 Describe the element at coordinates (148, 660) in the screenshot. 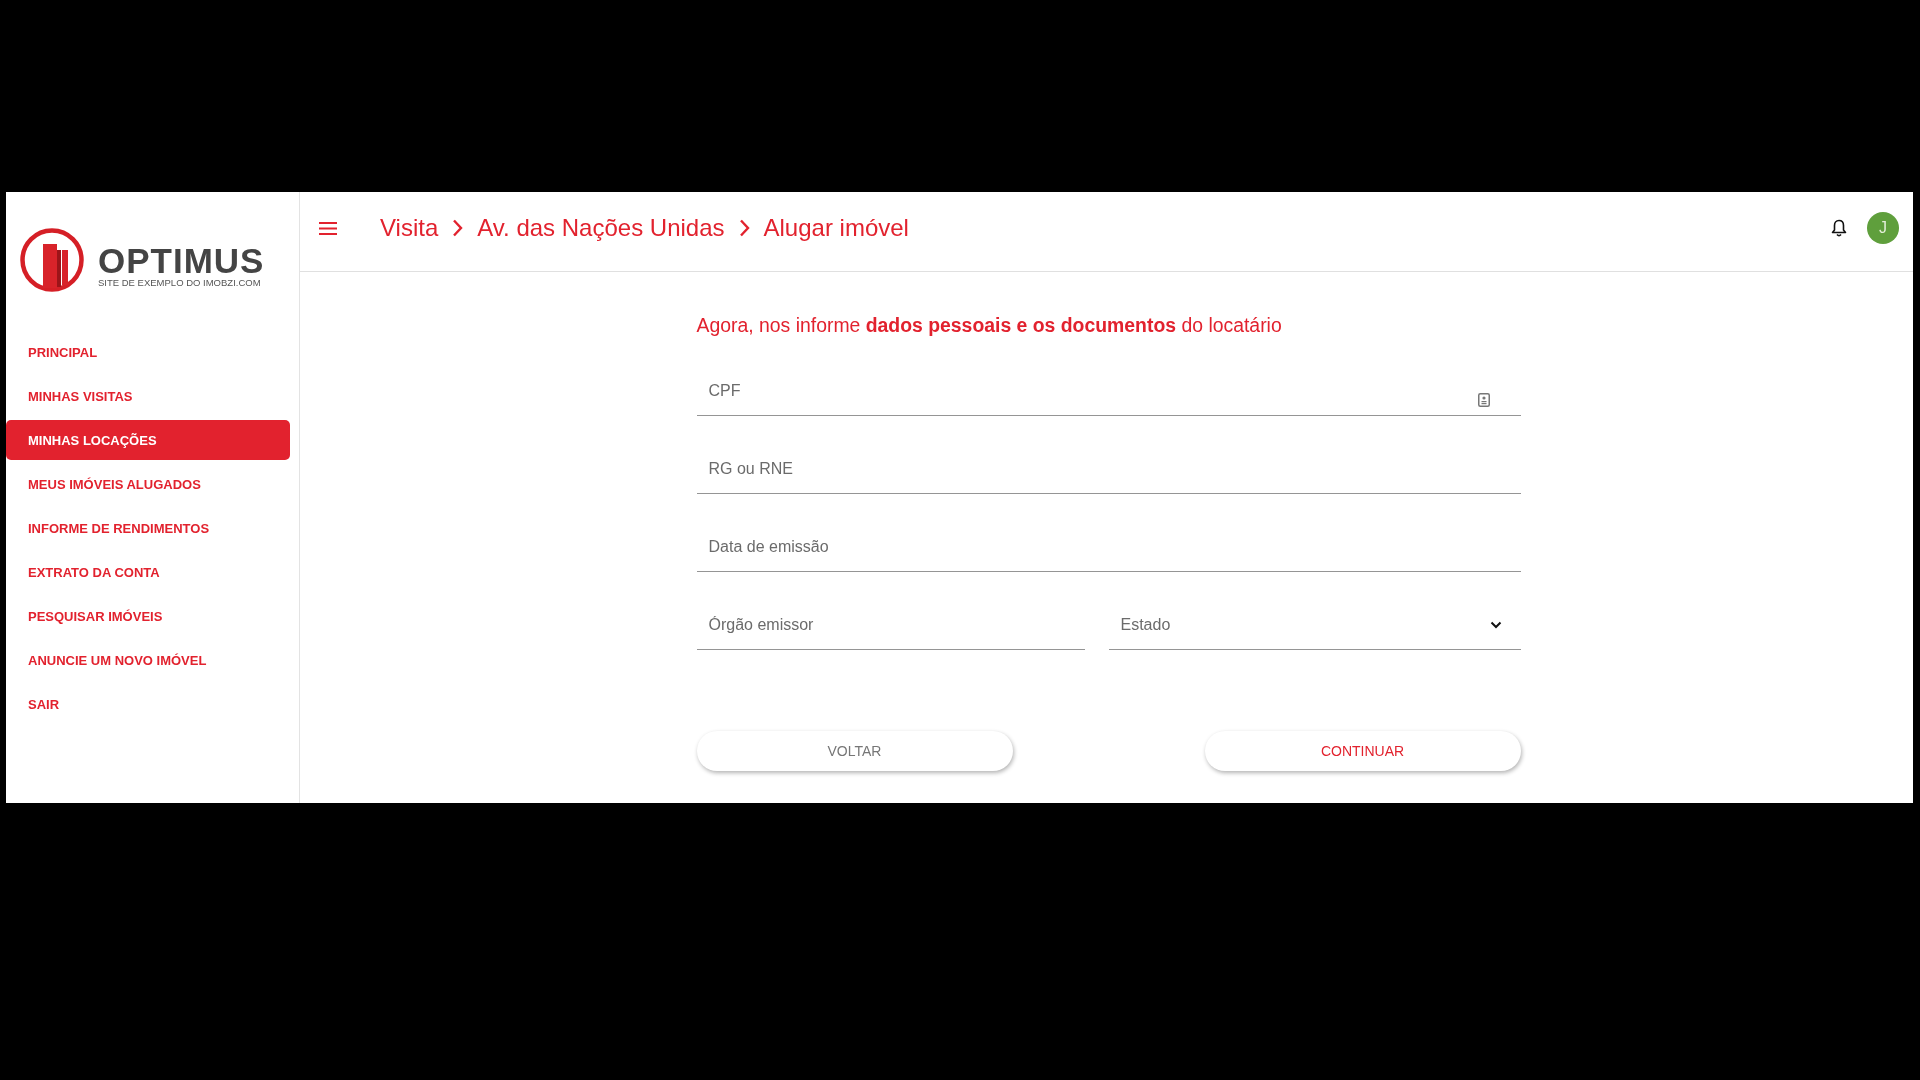

I see `sidebar-item: ANUNCIE UM NOVO IMÓVEL` at that location.